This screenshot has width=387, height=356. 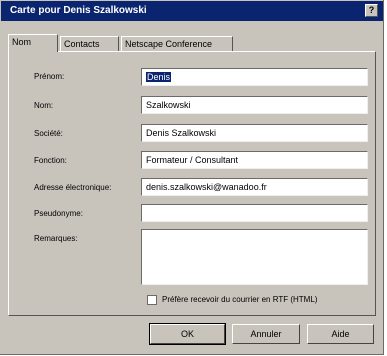 I want to click on help-button: Aide, so click(x=340, y=334).